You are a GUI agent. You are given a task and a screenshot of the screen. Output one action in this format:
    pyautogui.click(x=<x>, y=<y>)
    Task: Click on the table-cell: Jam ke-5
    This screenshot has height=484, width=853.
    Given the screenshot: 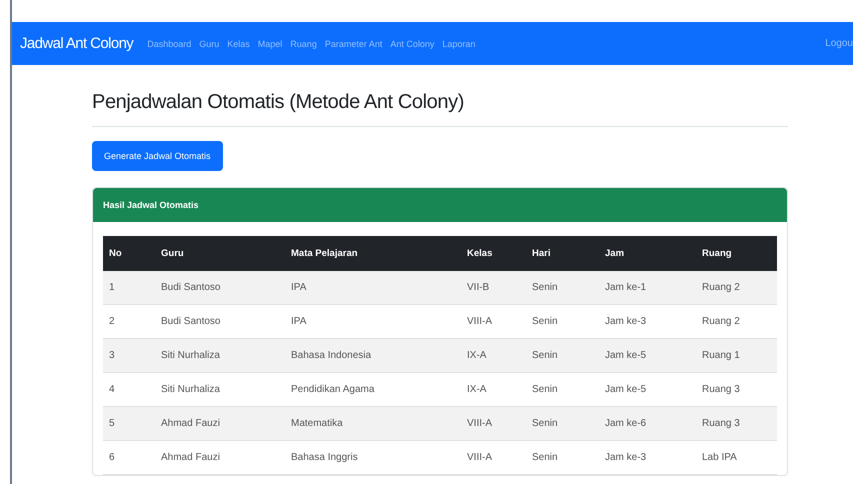 What is the action you would take?
    pyautogui.click(x=647, y=355)
    